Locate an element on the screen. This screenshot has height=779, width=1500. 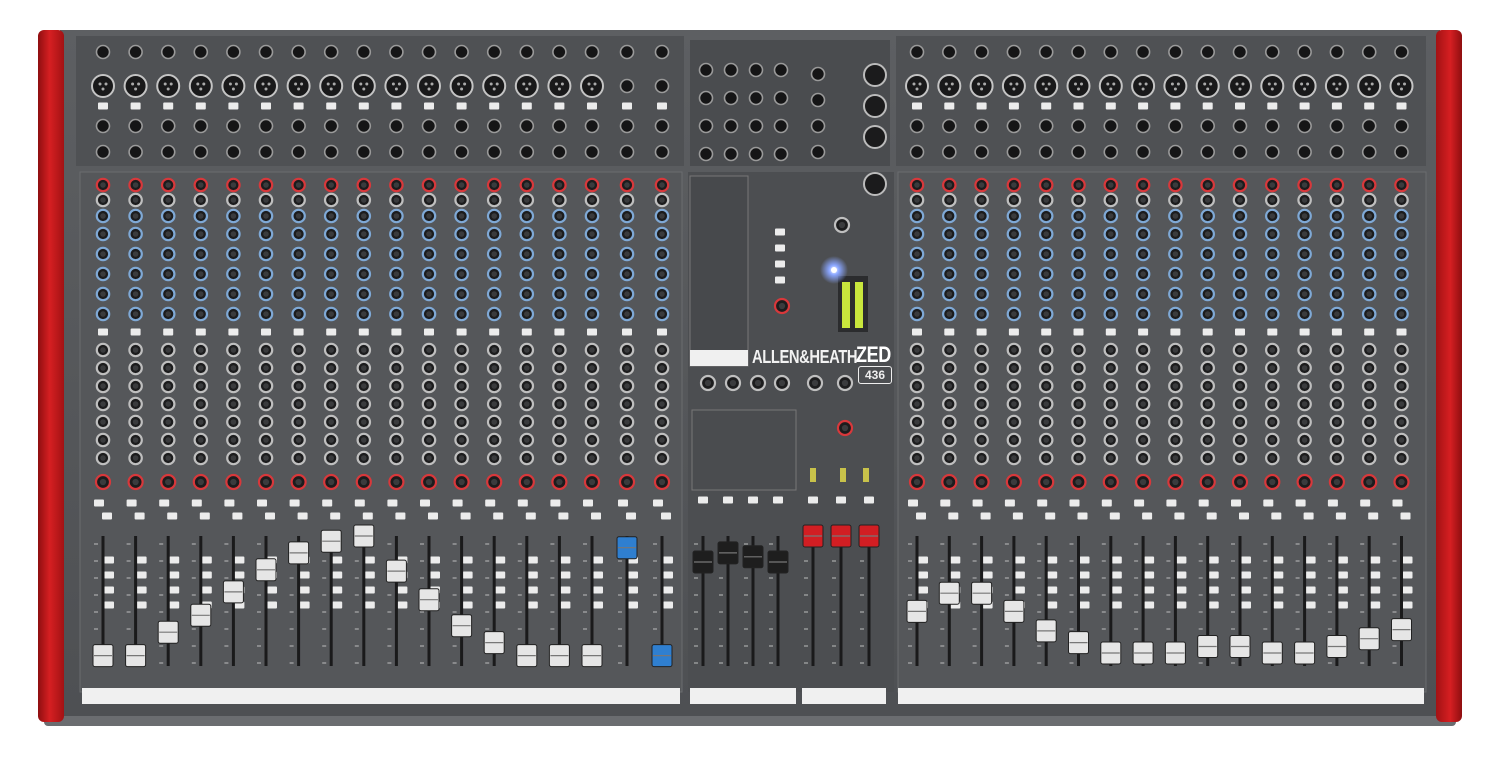
left-channel-16-mute-button is located at coordinates (588, 503).